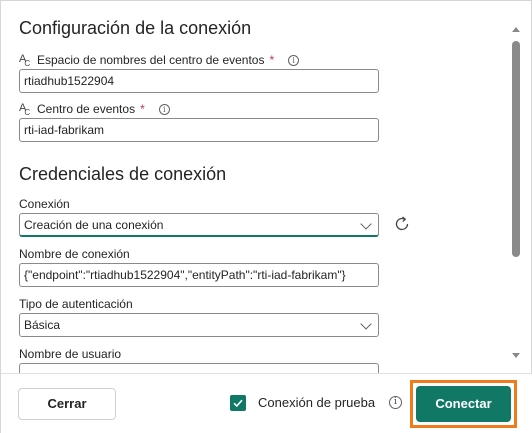 This screenshot has height=433, width=532. What do you see at coordinates (463, 404) in the screenshot?
I see `connect-button: Conectar` at bounding box center [463, 404].